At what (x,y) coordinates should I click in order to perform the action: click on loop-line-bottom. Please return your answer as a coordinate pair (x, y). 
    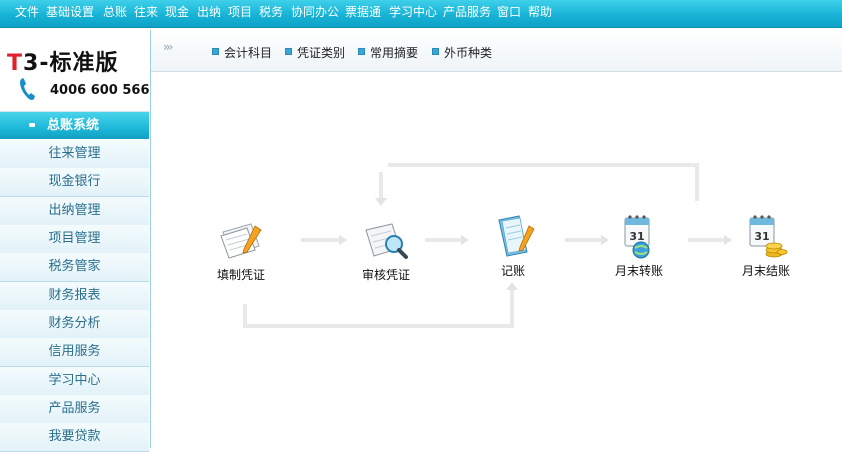
    Looking at the image, I should click on (377, 326).